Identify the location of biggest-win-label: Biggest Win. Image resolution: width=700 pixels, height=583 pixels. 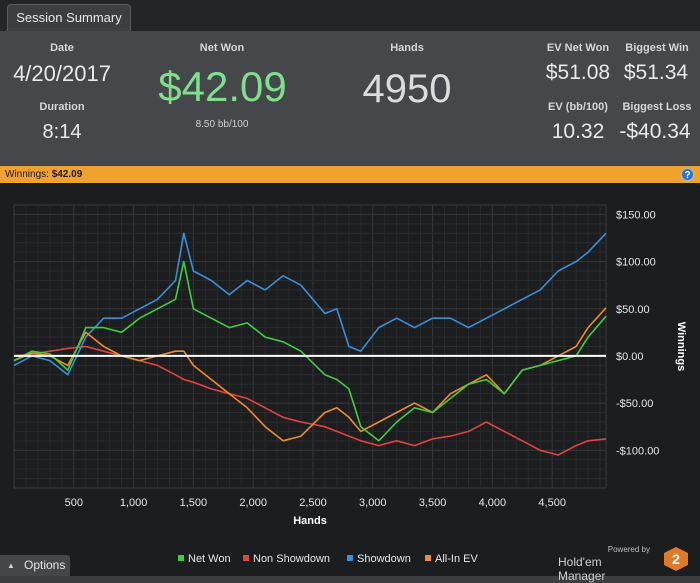
(657, 48).